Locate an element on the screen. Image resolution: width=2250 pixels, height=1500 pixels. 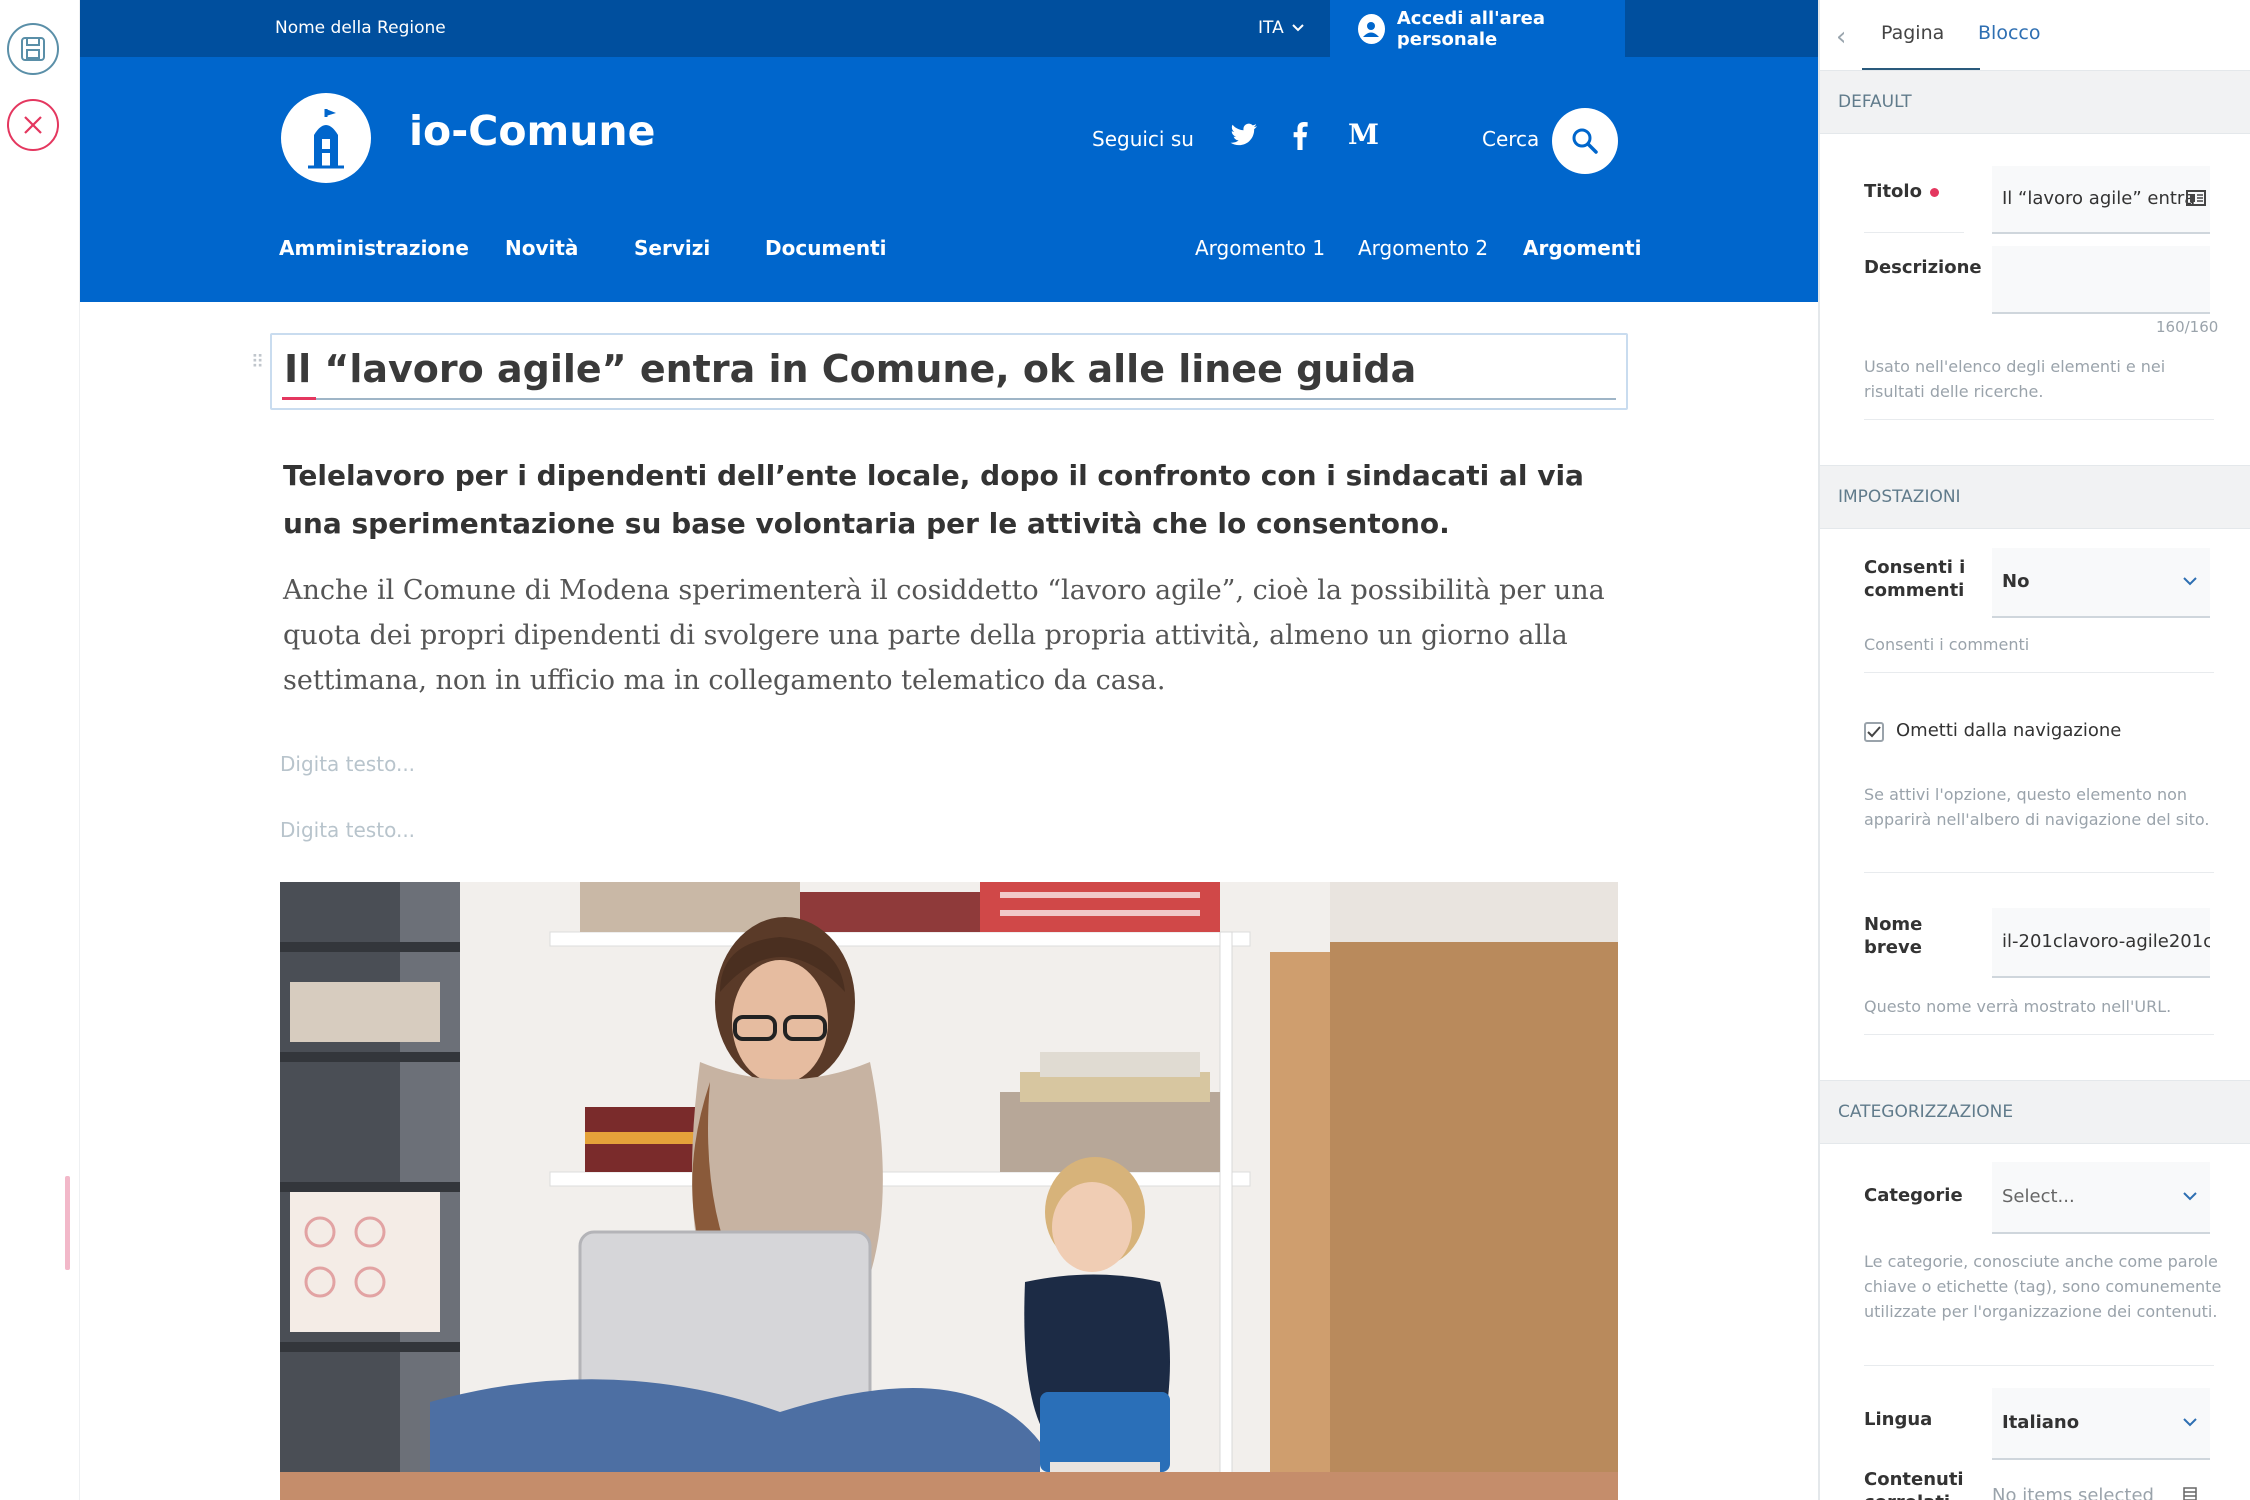
login-button: Accedi all'area personale is located at coordinates (1477, 28).